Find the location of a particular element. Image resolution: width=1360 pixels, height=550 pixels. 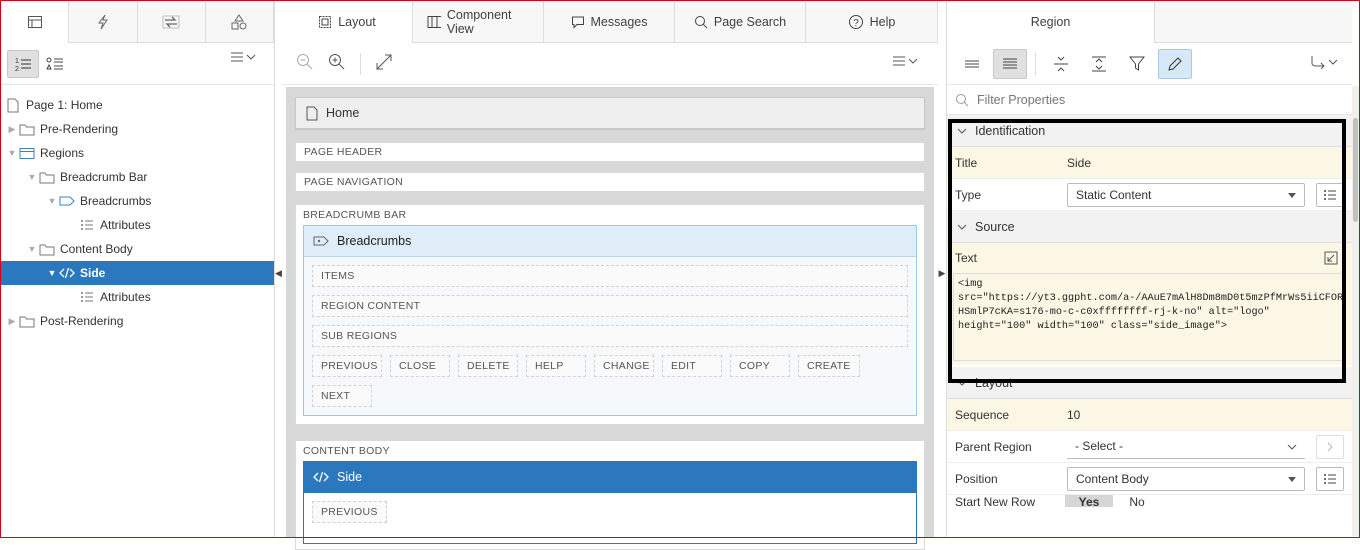

tree-view-by-type-button is located at coordinates (55, 64).